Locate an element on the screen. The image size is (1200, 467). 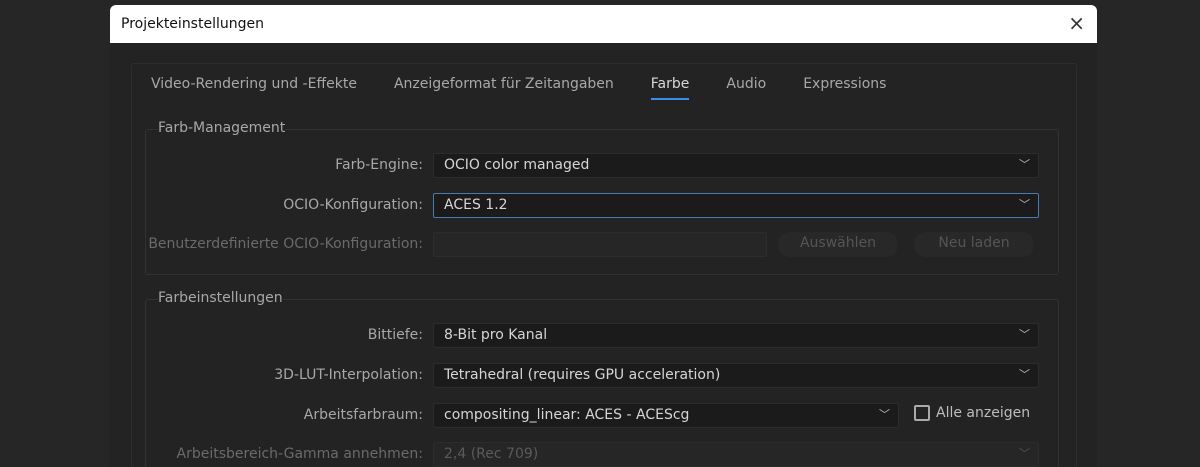
working-space-select: compositing_linear: ACES - ACEScg ﹀ is located at coordinates (666, 415).